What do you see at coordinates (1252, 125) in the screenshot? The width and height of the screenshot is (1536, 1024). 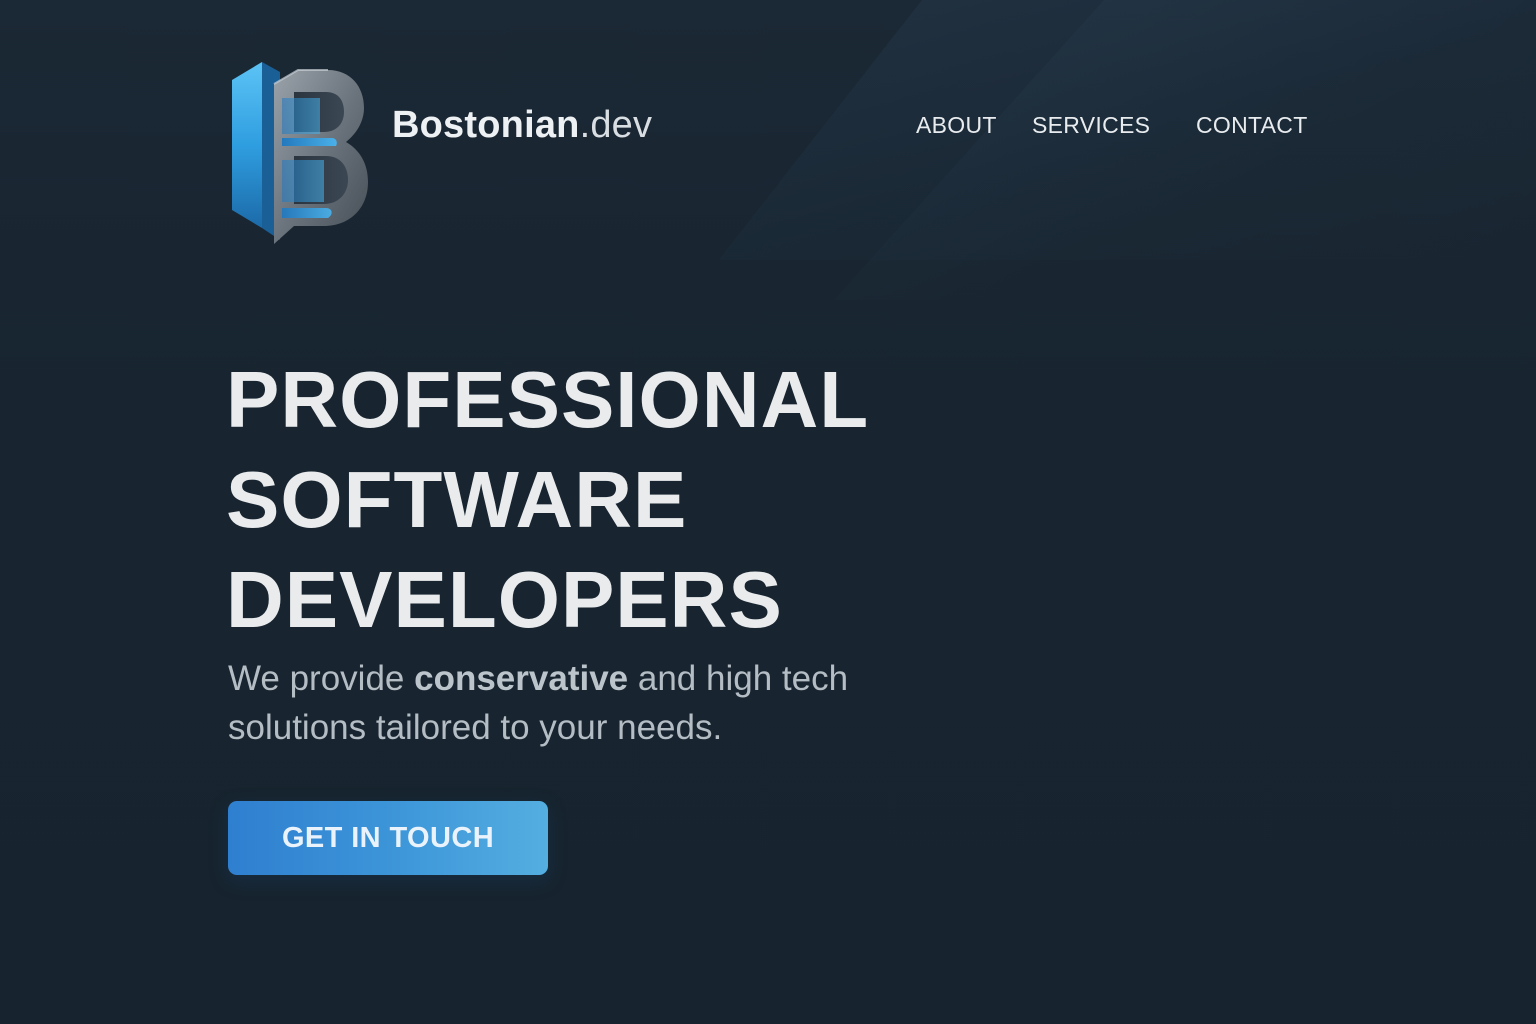 I see `nav-link-contact: CONTACT` at bounding box center [1252, 125].